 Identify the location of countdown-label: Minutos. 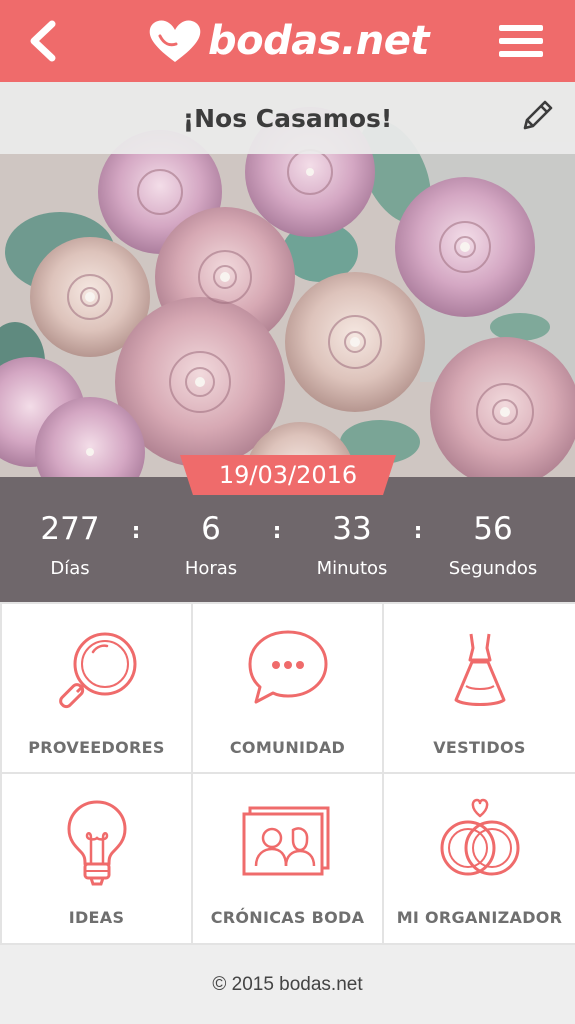
(352, 568).